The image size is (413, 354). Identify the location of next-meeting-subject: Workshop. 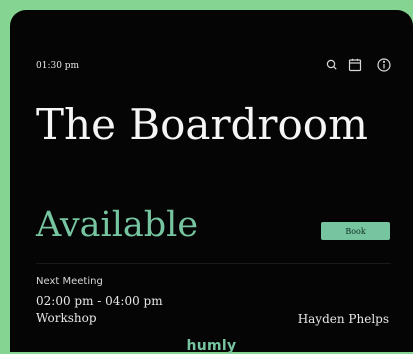
(66, 318).